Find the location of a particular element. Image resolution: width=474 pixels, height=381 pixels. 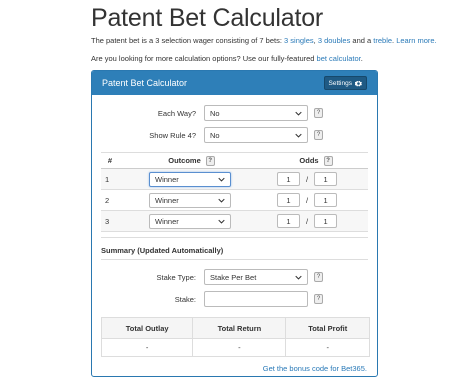

col-outcome-header: Outcome ? is located at coordinates (191, 160).